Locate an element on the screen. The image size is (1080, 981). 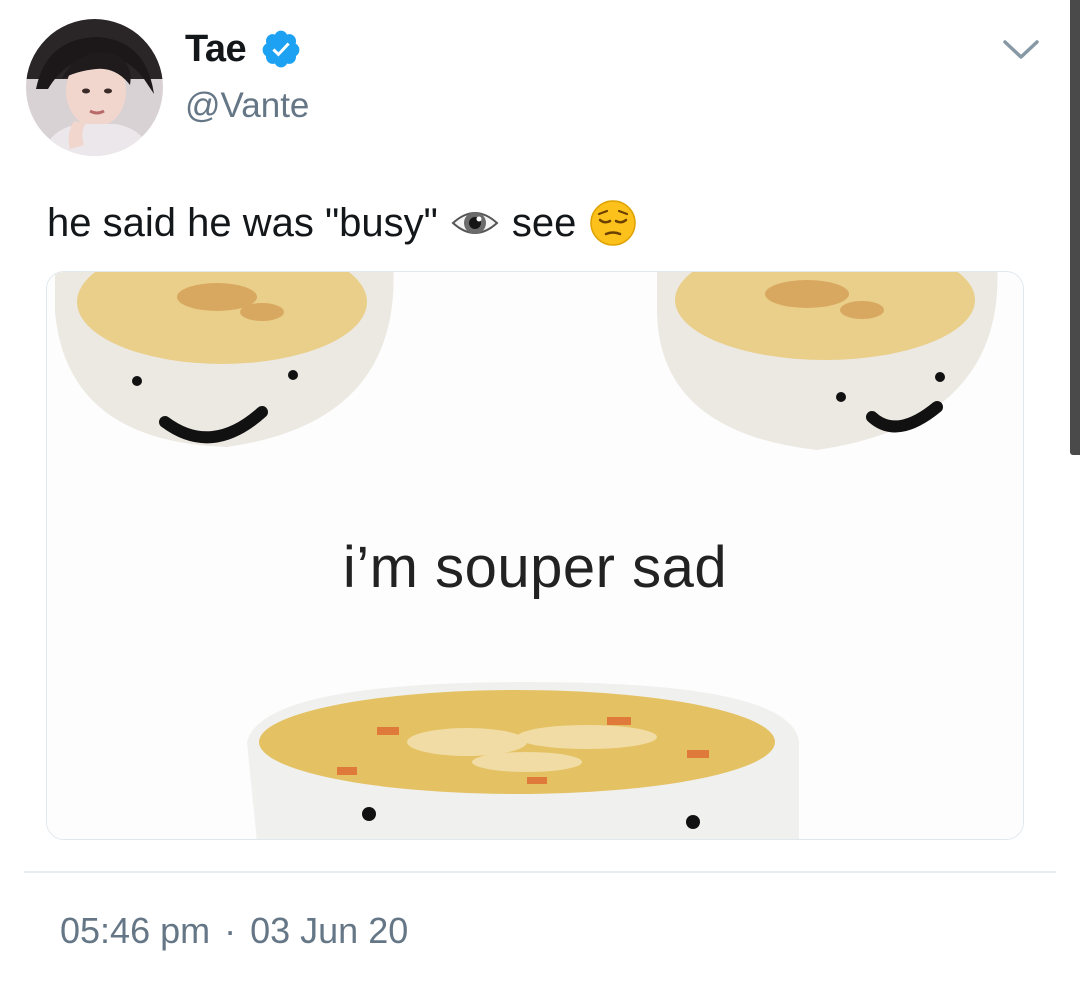
avatar-image is located at coordinates (94, 87).